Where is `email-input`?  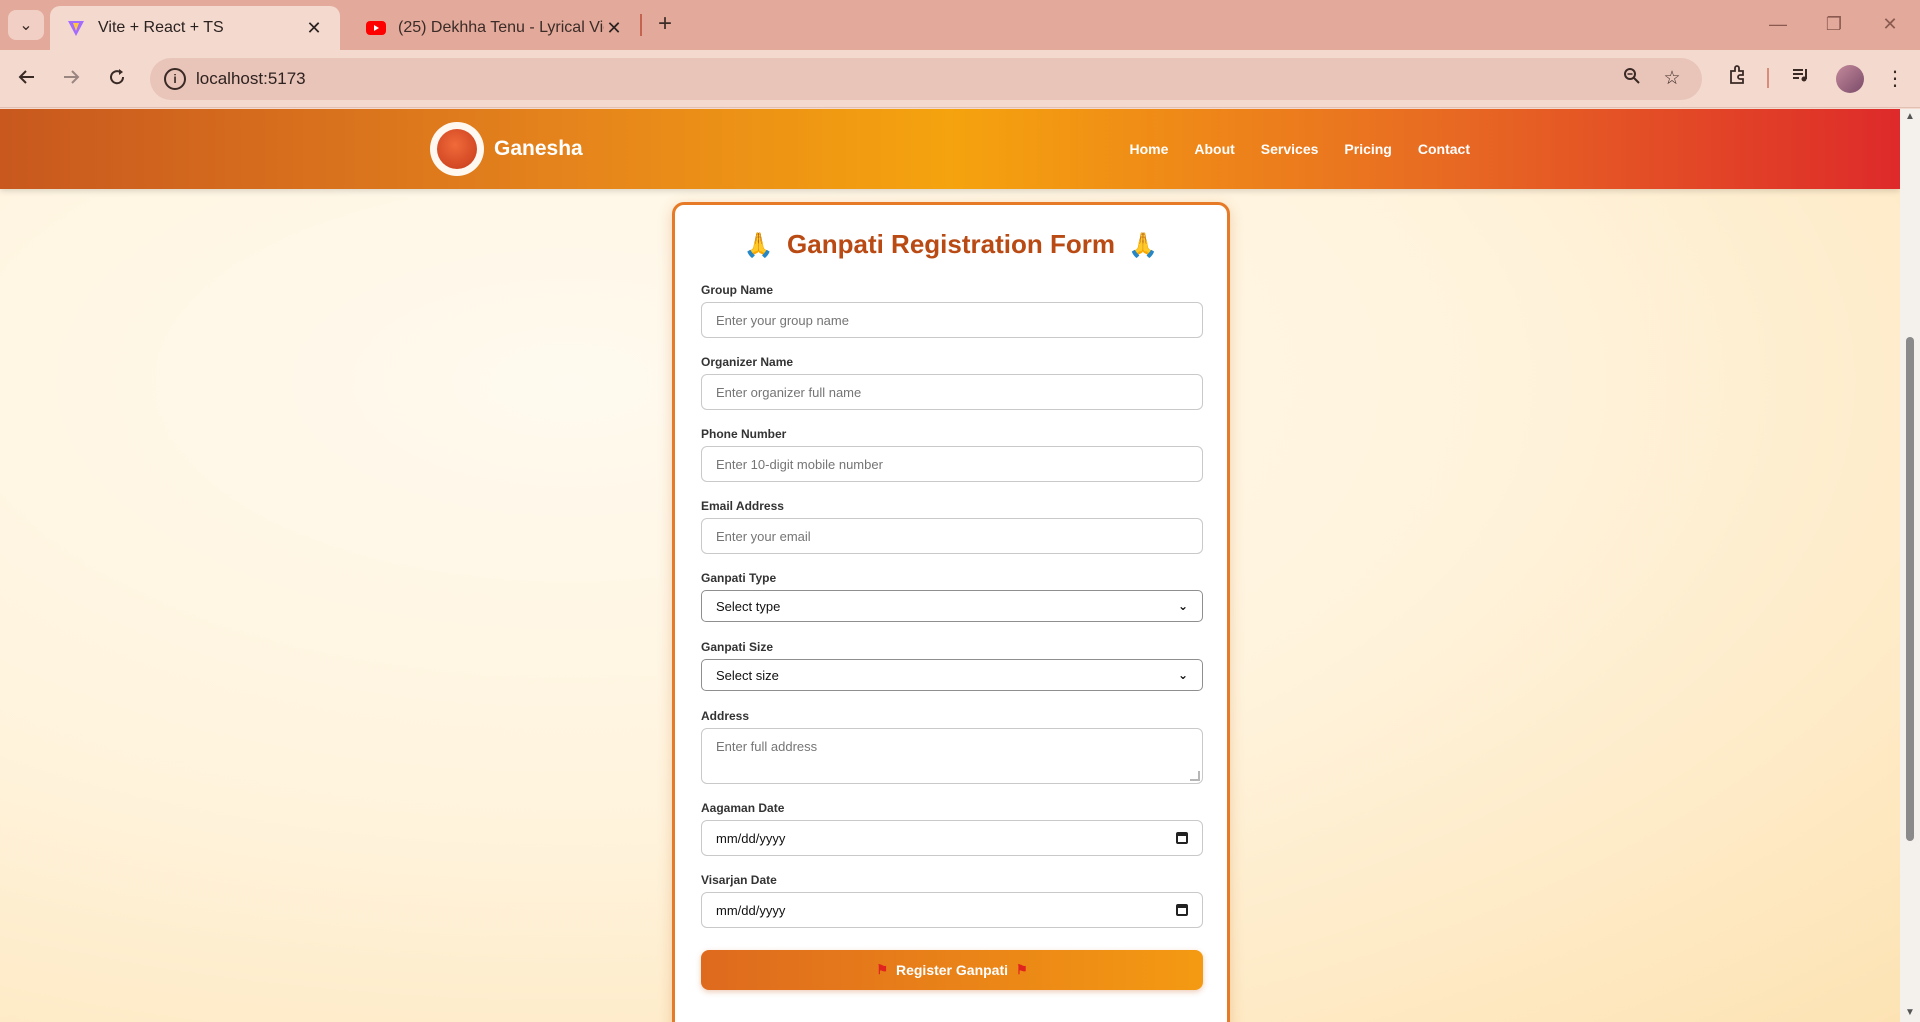
email-input is located at coordinates (952, 536).